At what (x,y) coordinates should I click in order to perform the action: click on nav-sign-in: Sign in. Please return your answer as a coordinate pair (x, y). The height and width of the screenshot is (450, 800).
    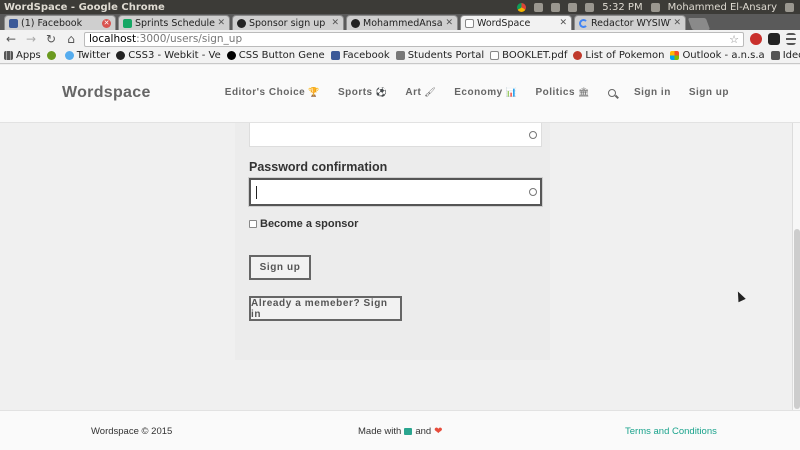
    Looking at the image, I should click on (652, 92).